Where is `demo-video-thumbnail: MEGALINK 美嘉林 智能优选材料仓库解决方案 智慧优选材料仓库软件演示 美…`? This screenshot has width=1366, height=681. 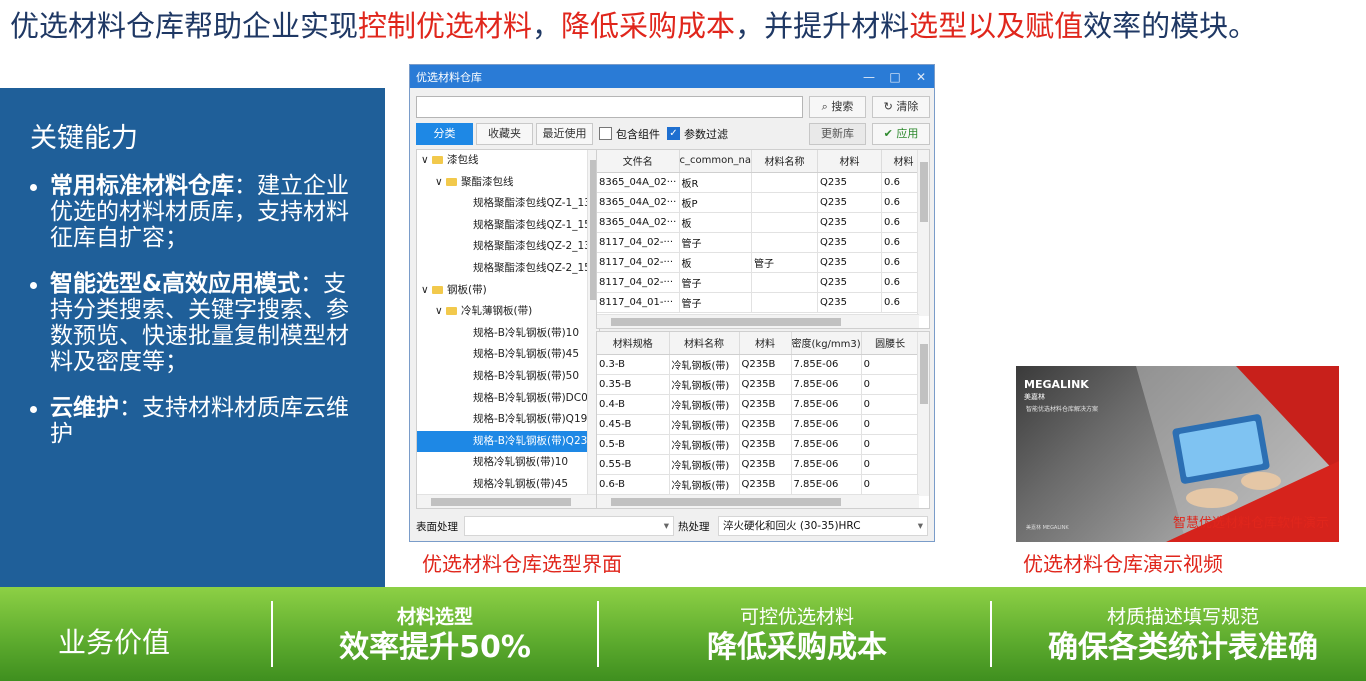
demo-video-thumbnail: MEGALINK 美嘉林 智能优选材料仓库解决方案 智慧优选材料仓库软件演示 美… is located at coordinates (1177, 454).